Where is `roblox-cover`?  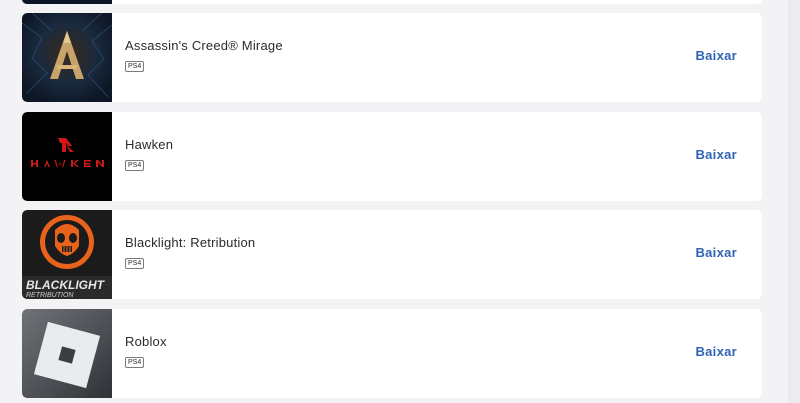 roblox-cover is located at coordinates (67, 353).